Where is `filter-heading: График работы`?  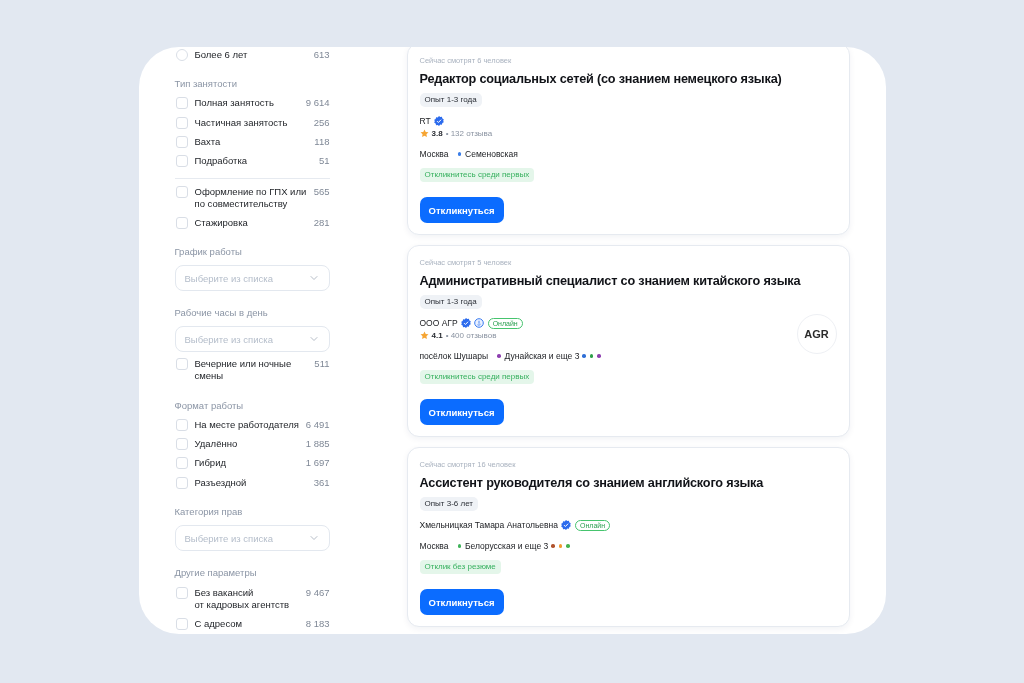 filter-heading: График работы is located at coordinates (208, 252).